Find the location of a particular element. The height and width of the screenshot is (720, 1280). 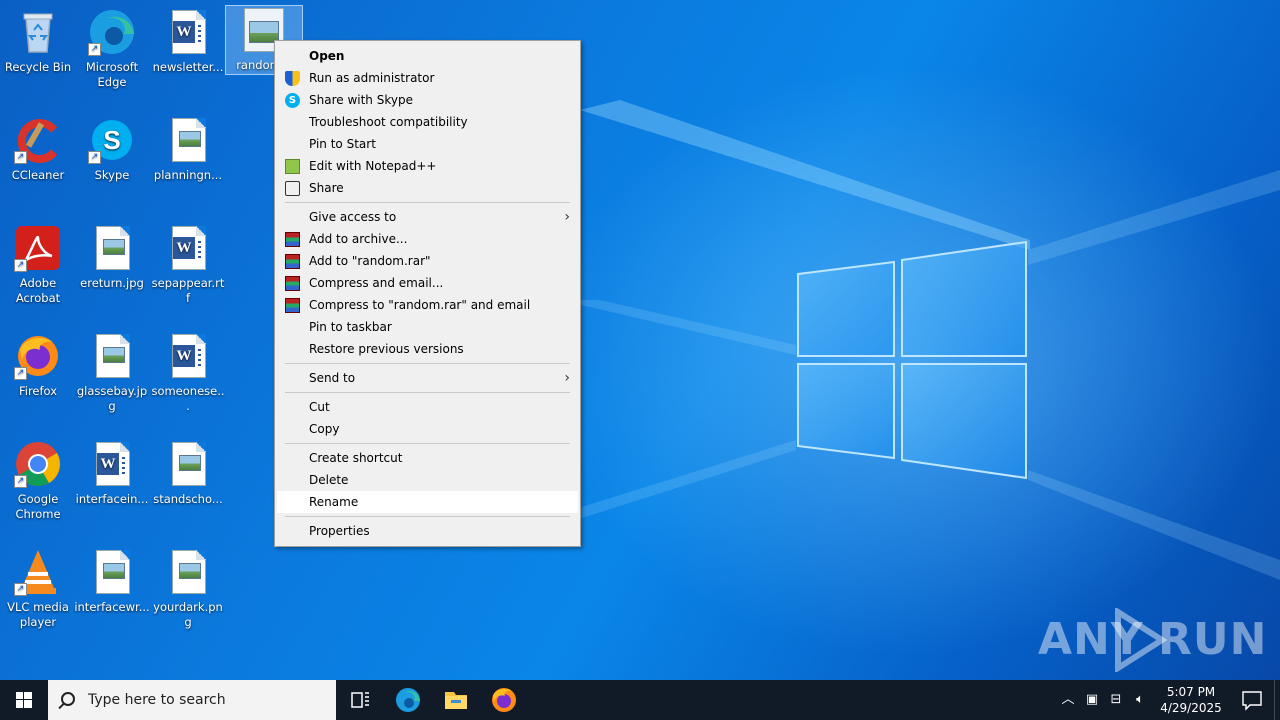

menu-item-properties: Properties is located at coordinates (427, 531).